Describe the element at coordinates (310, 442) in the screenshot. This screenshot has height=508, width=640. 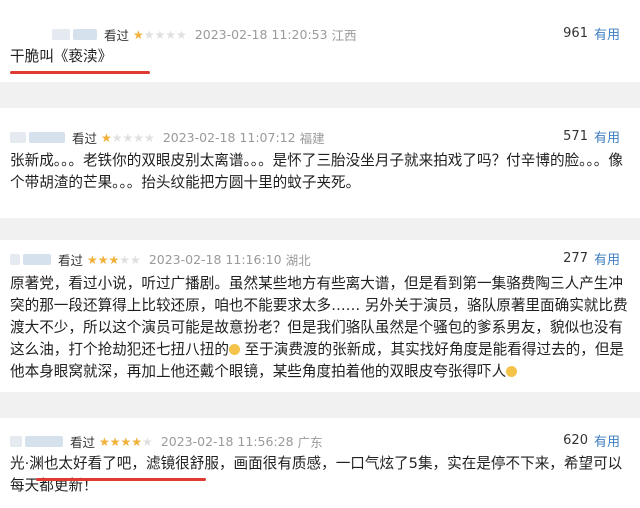
I see `review-region: 广东` at that location.